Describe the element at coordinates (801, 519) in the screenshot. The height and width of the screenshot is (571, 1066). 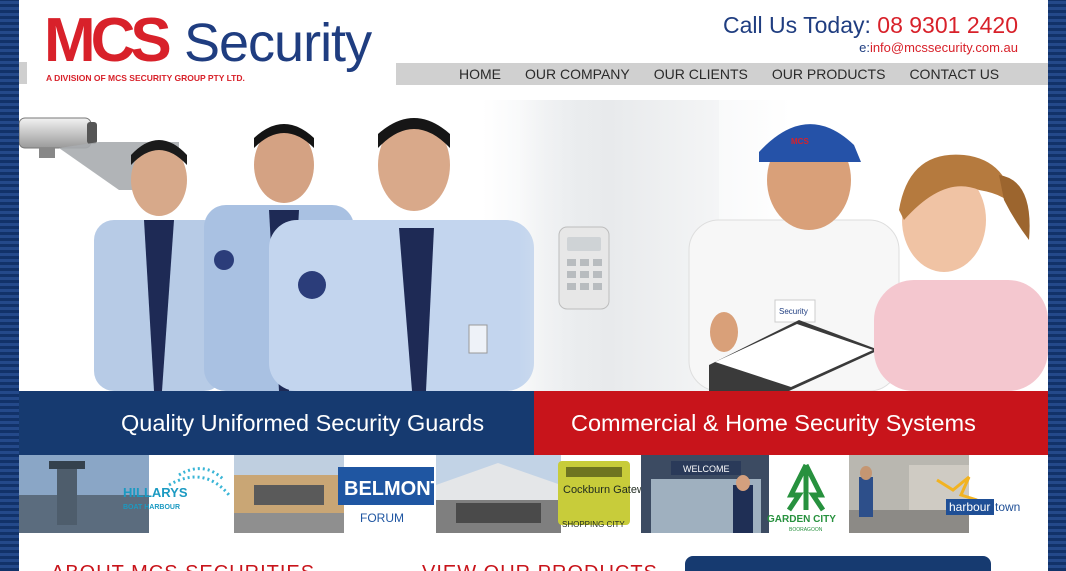
I see `garden-city-name: GARDEN CITY` at that location.